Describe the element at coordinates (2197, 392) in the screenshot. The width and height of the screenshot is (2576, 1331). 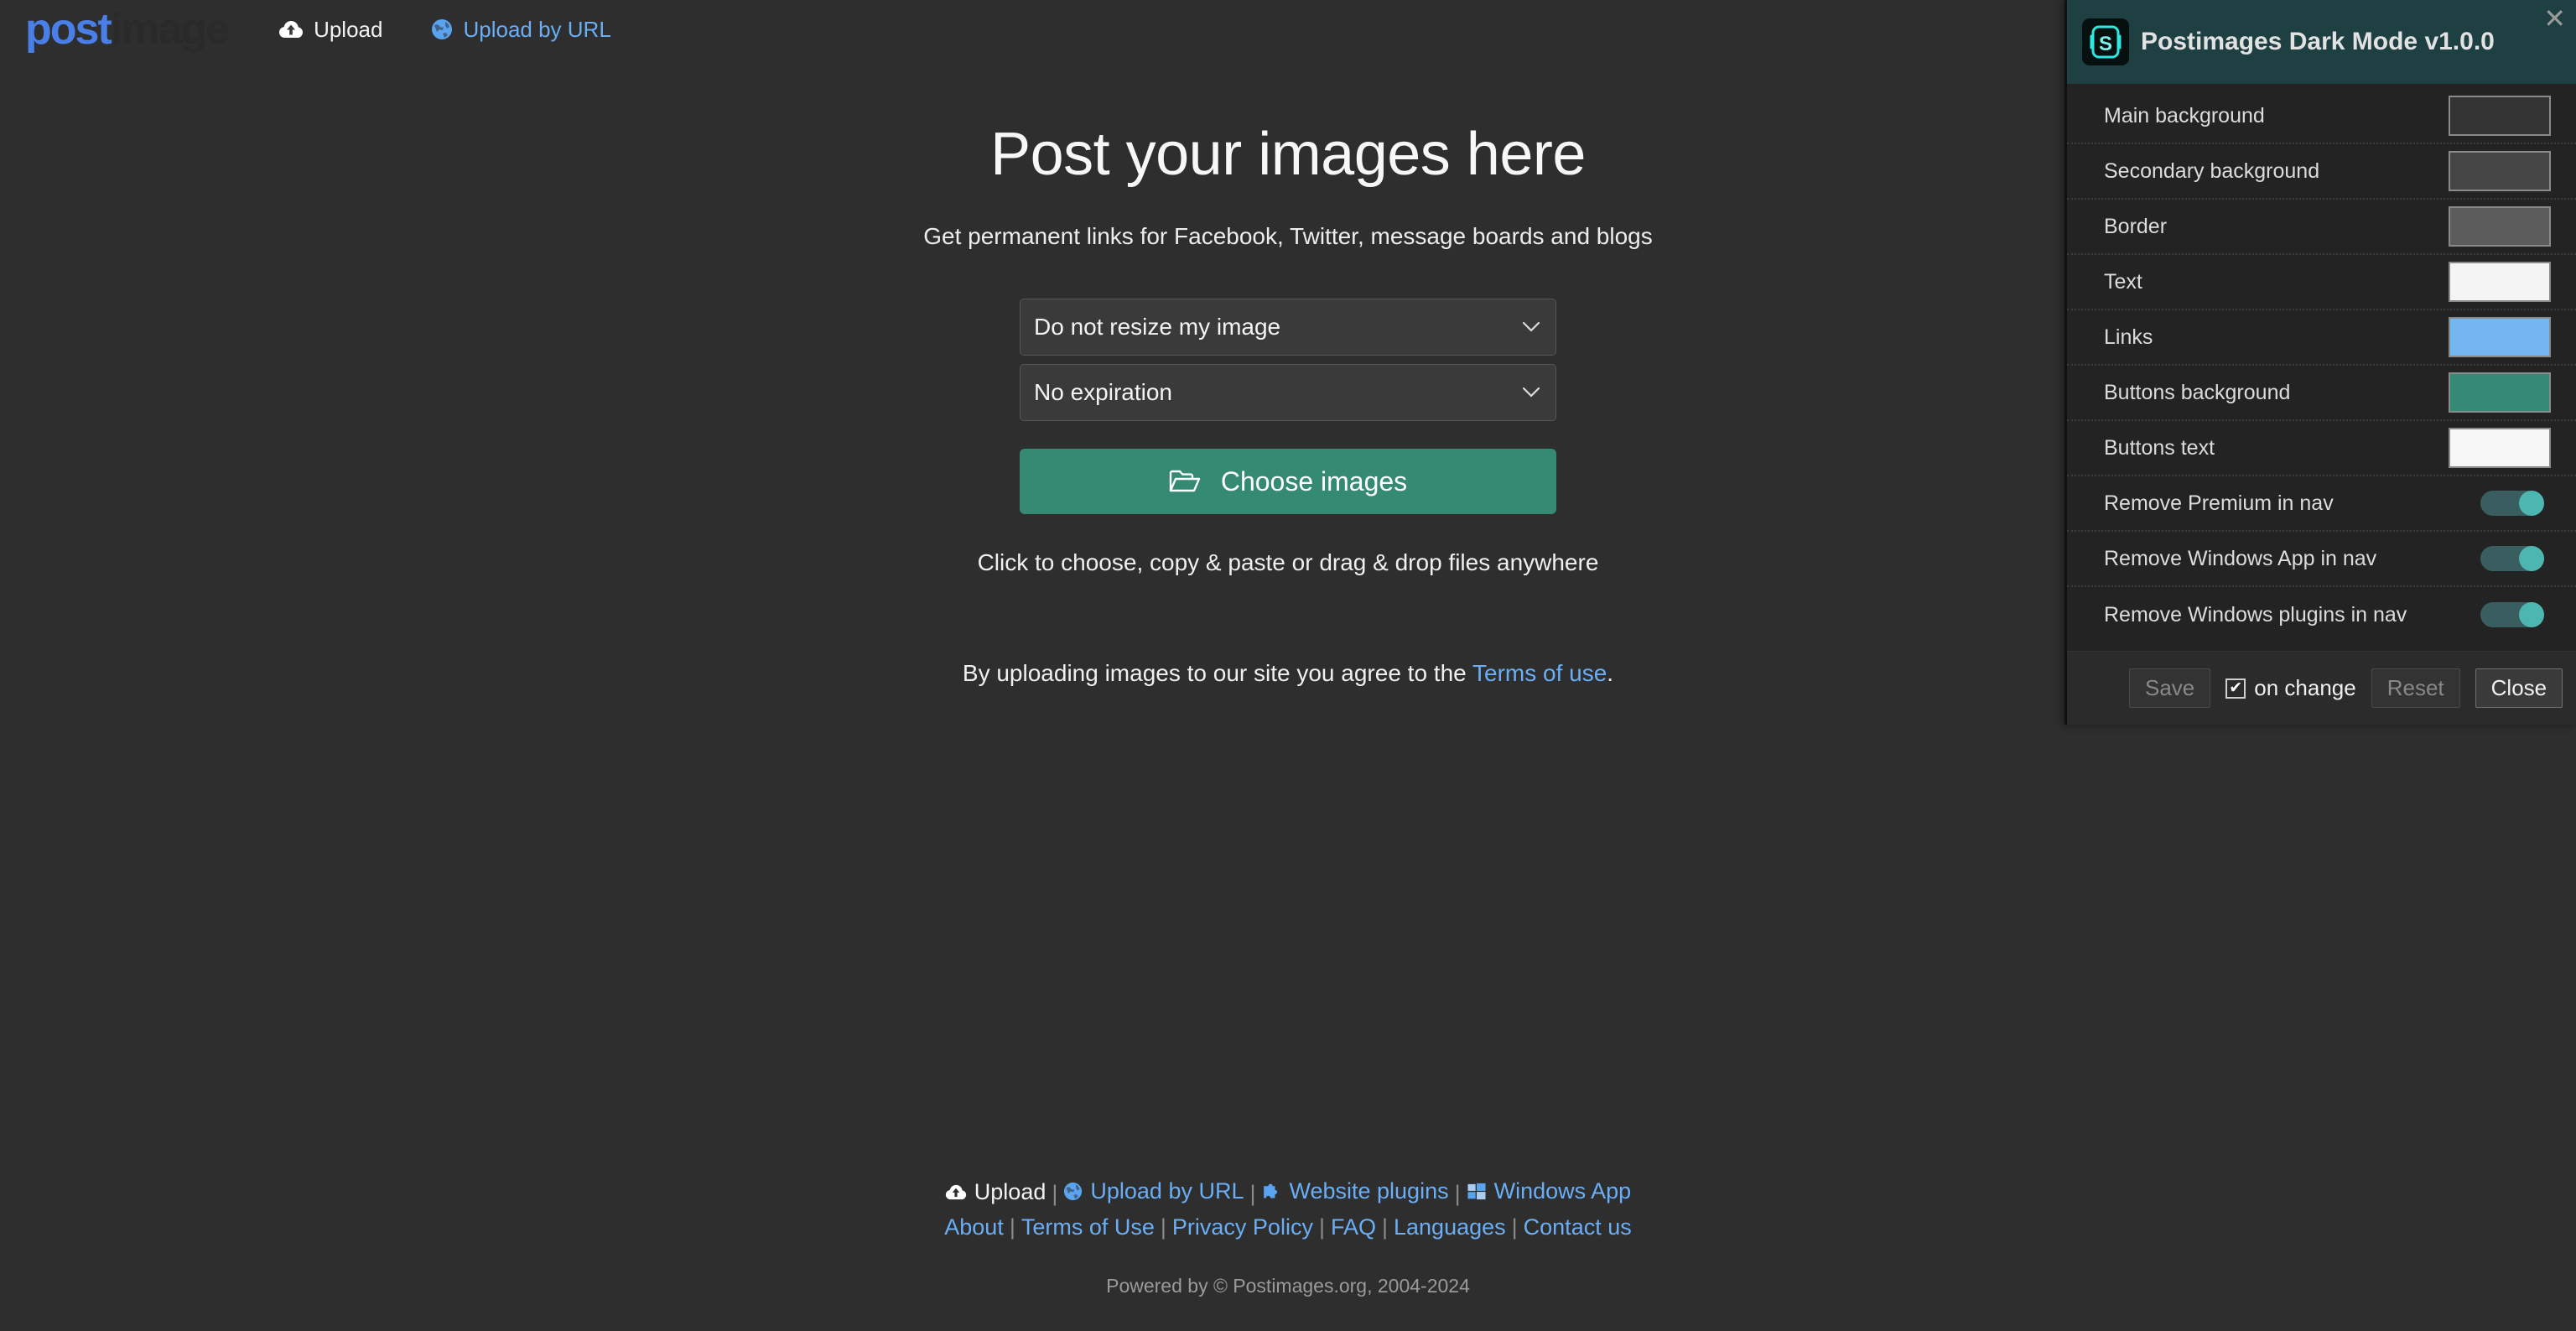
I see `setting-label: Buttons background` at that location.